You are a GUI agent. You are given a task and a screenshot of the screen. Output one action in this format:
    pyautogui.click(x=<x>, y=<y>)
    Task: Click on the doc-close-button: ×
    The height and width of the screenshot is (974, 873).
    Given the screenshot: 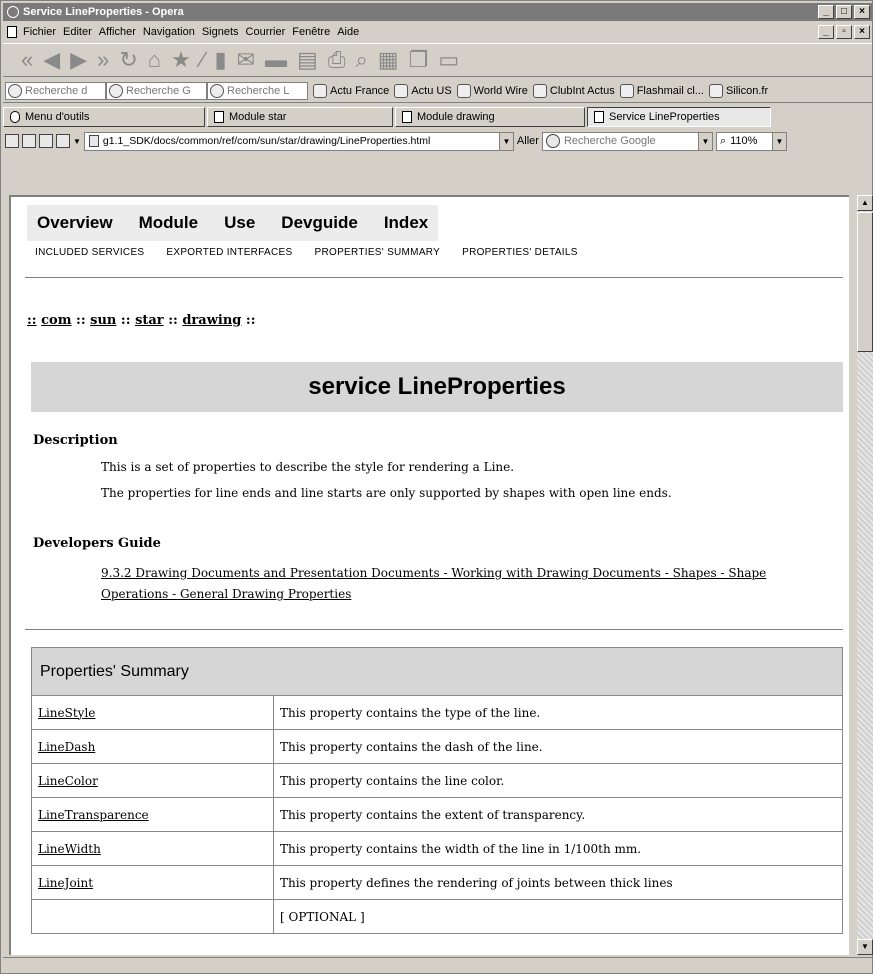 What is the action you would take?
    pyautogui.click(x=862, y=32)
    